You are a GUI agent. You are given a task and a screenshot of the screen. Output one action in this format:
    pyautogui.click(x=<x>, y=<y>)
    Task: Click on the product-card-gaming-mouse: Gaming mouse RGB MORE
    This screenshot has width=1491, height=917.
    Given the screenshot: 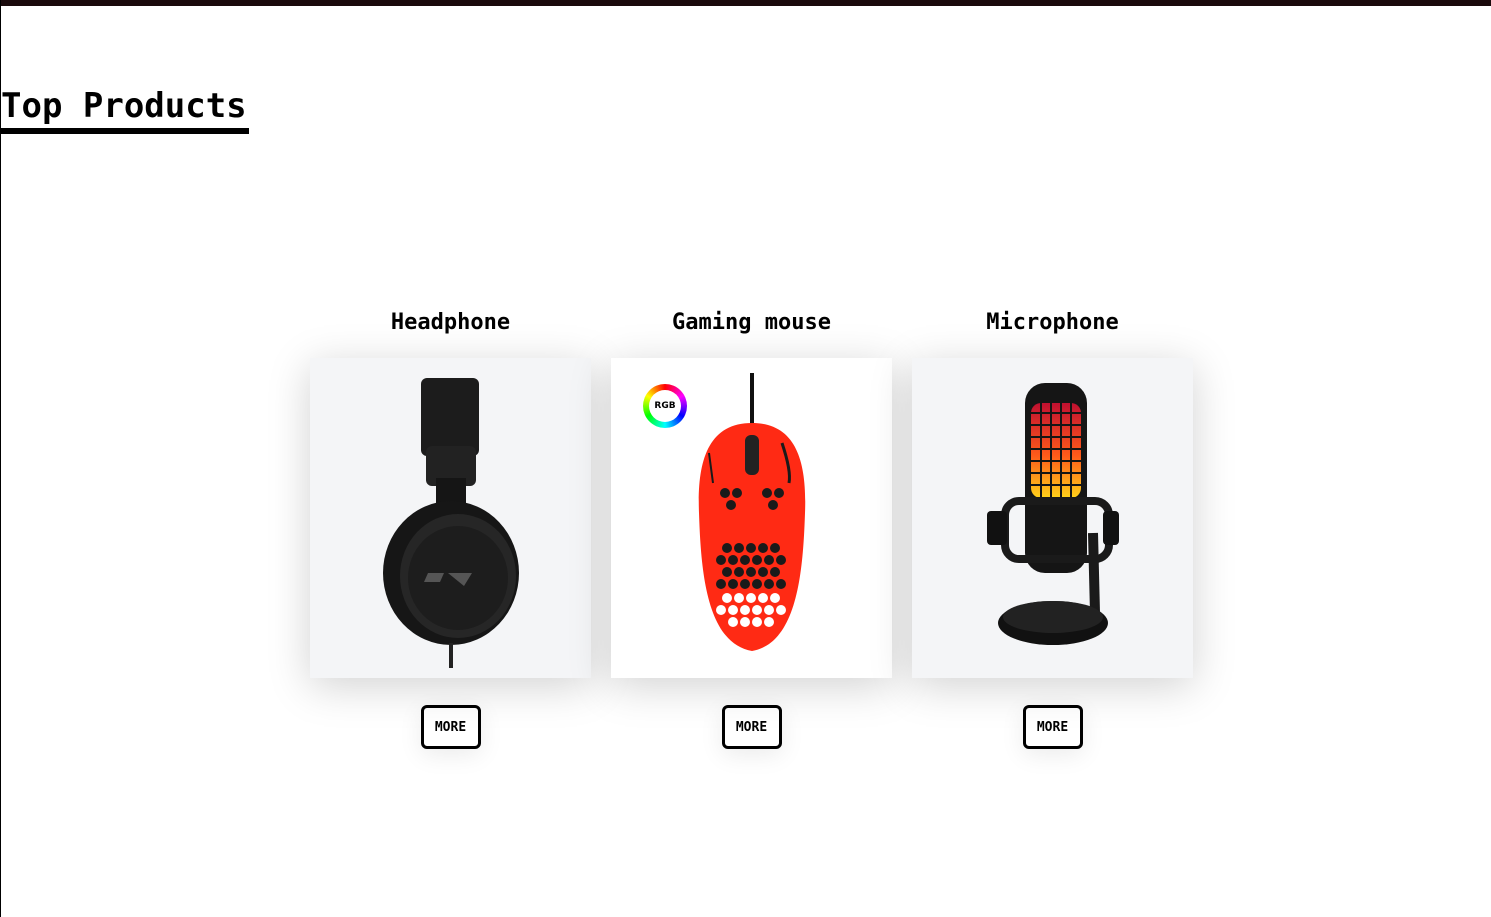 What is the action you would take?
    pyautogui.click(x=751, y=527)
    